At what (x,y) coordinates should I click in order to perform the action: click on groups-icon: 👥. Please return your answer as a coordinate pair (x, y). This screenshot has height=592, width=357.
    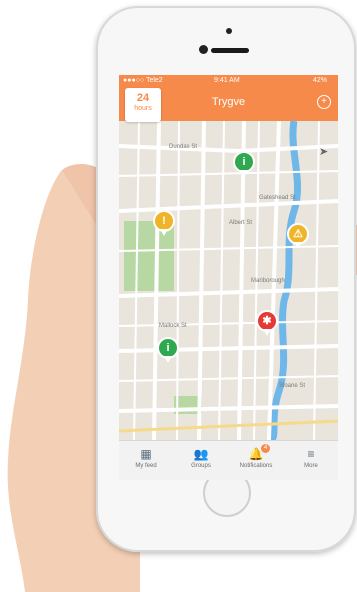
    Looking at the image, I should click on (201, 454).